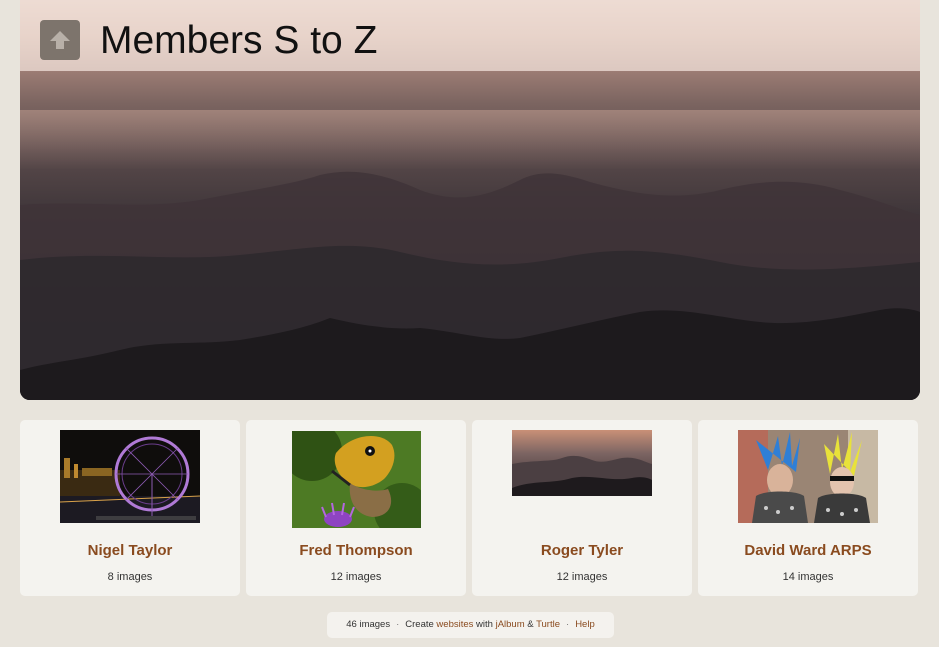  What do you see at coordinates (239, 40) in the screenshot?
I see `page-title: Members S to Z` at bounding box center [239, 40].